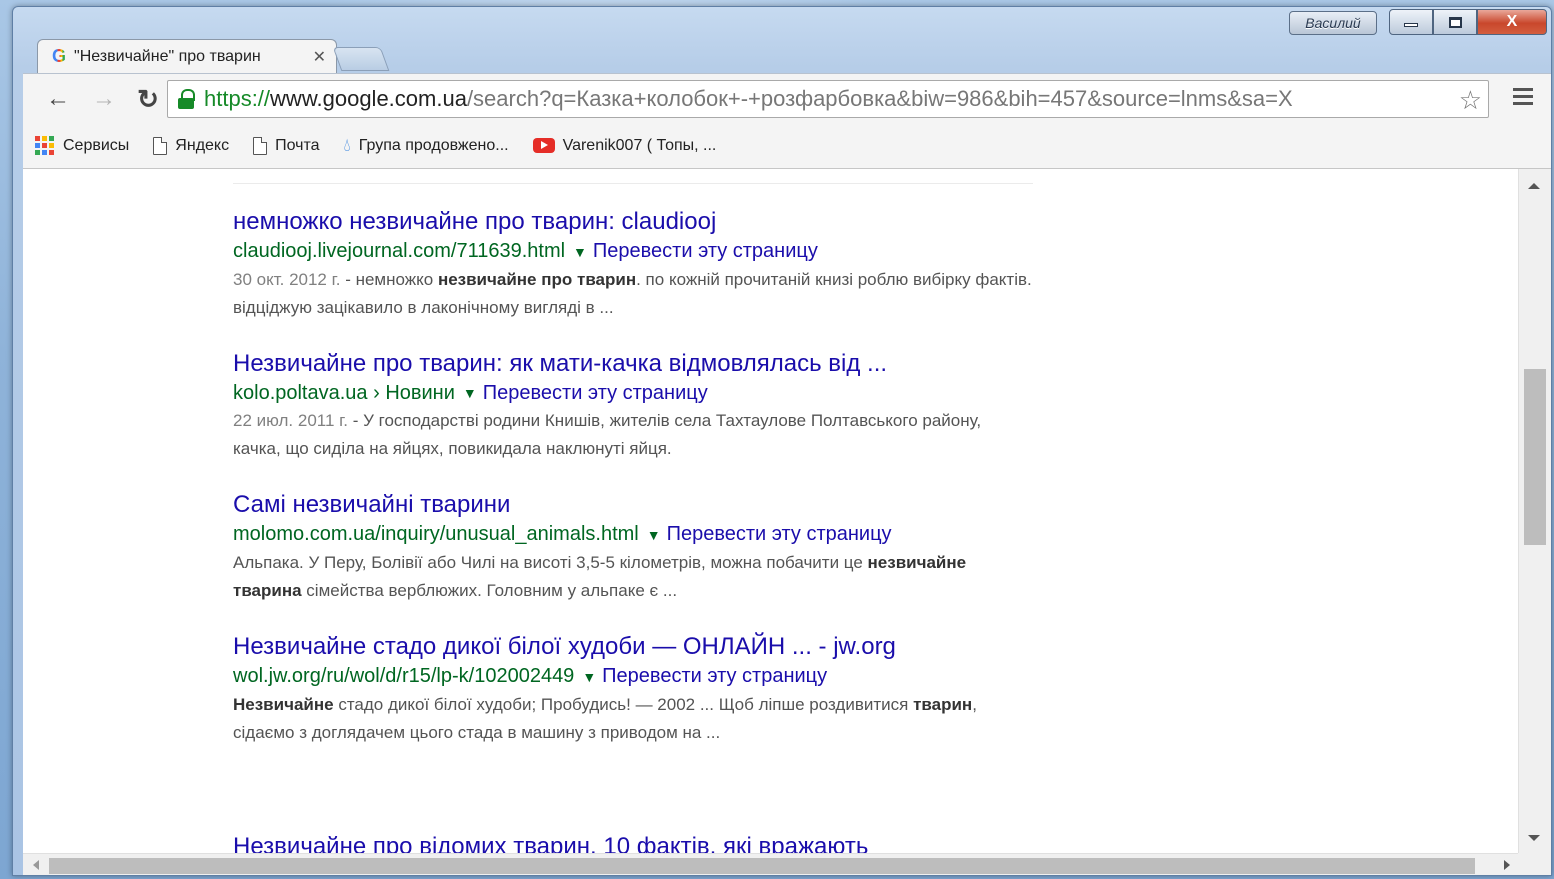 This screenshot has width=1554, height=879. I want to click on maximize-button, so click(1455, 22).